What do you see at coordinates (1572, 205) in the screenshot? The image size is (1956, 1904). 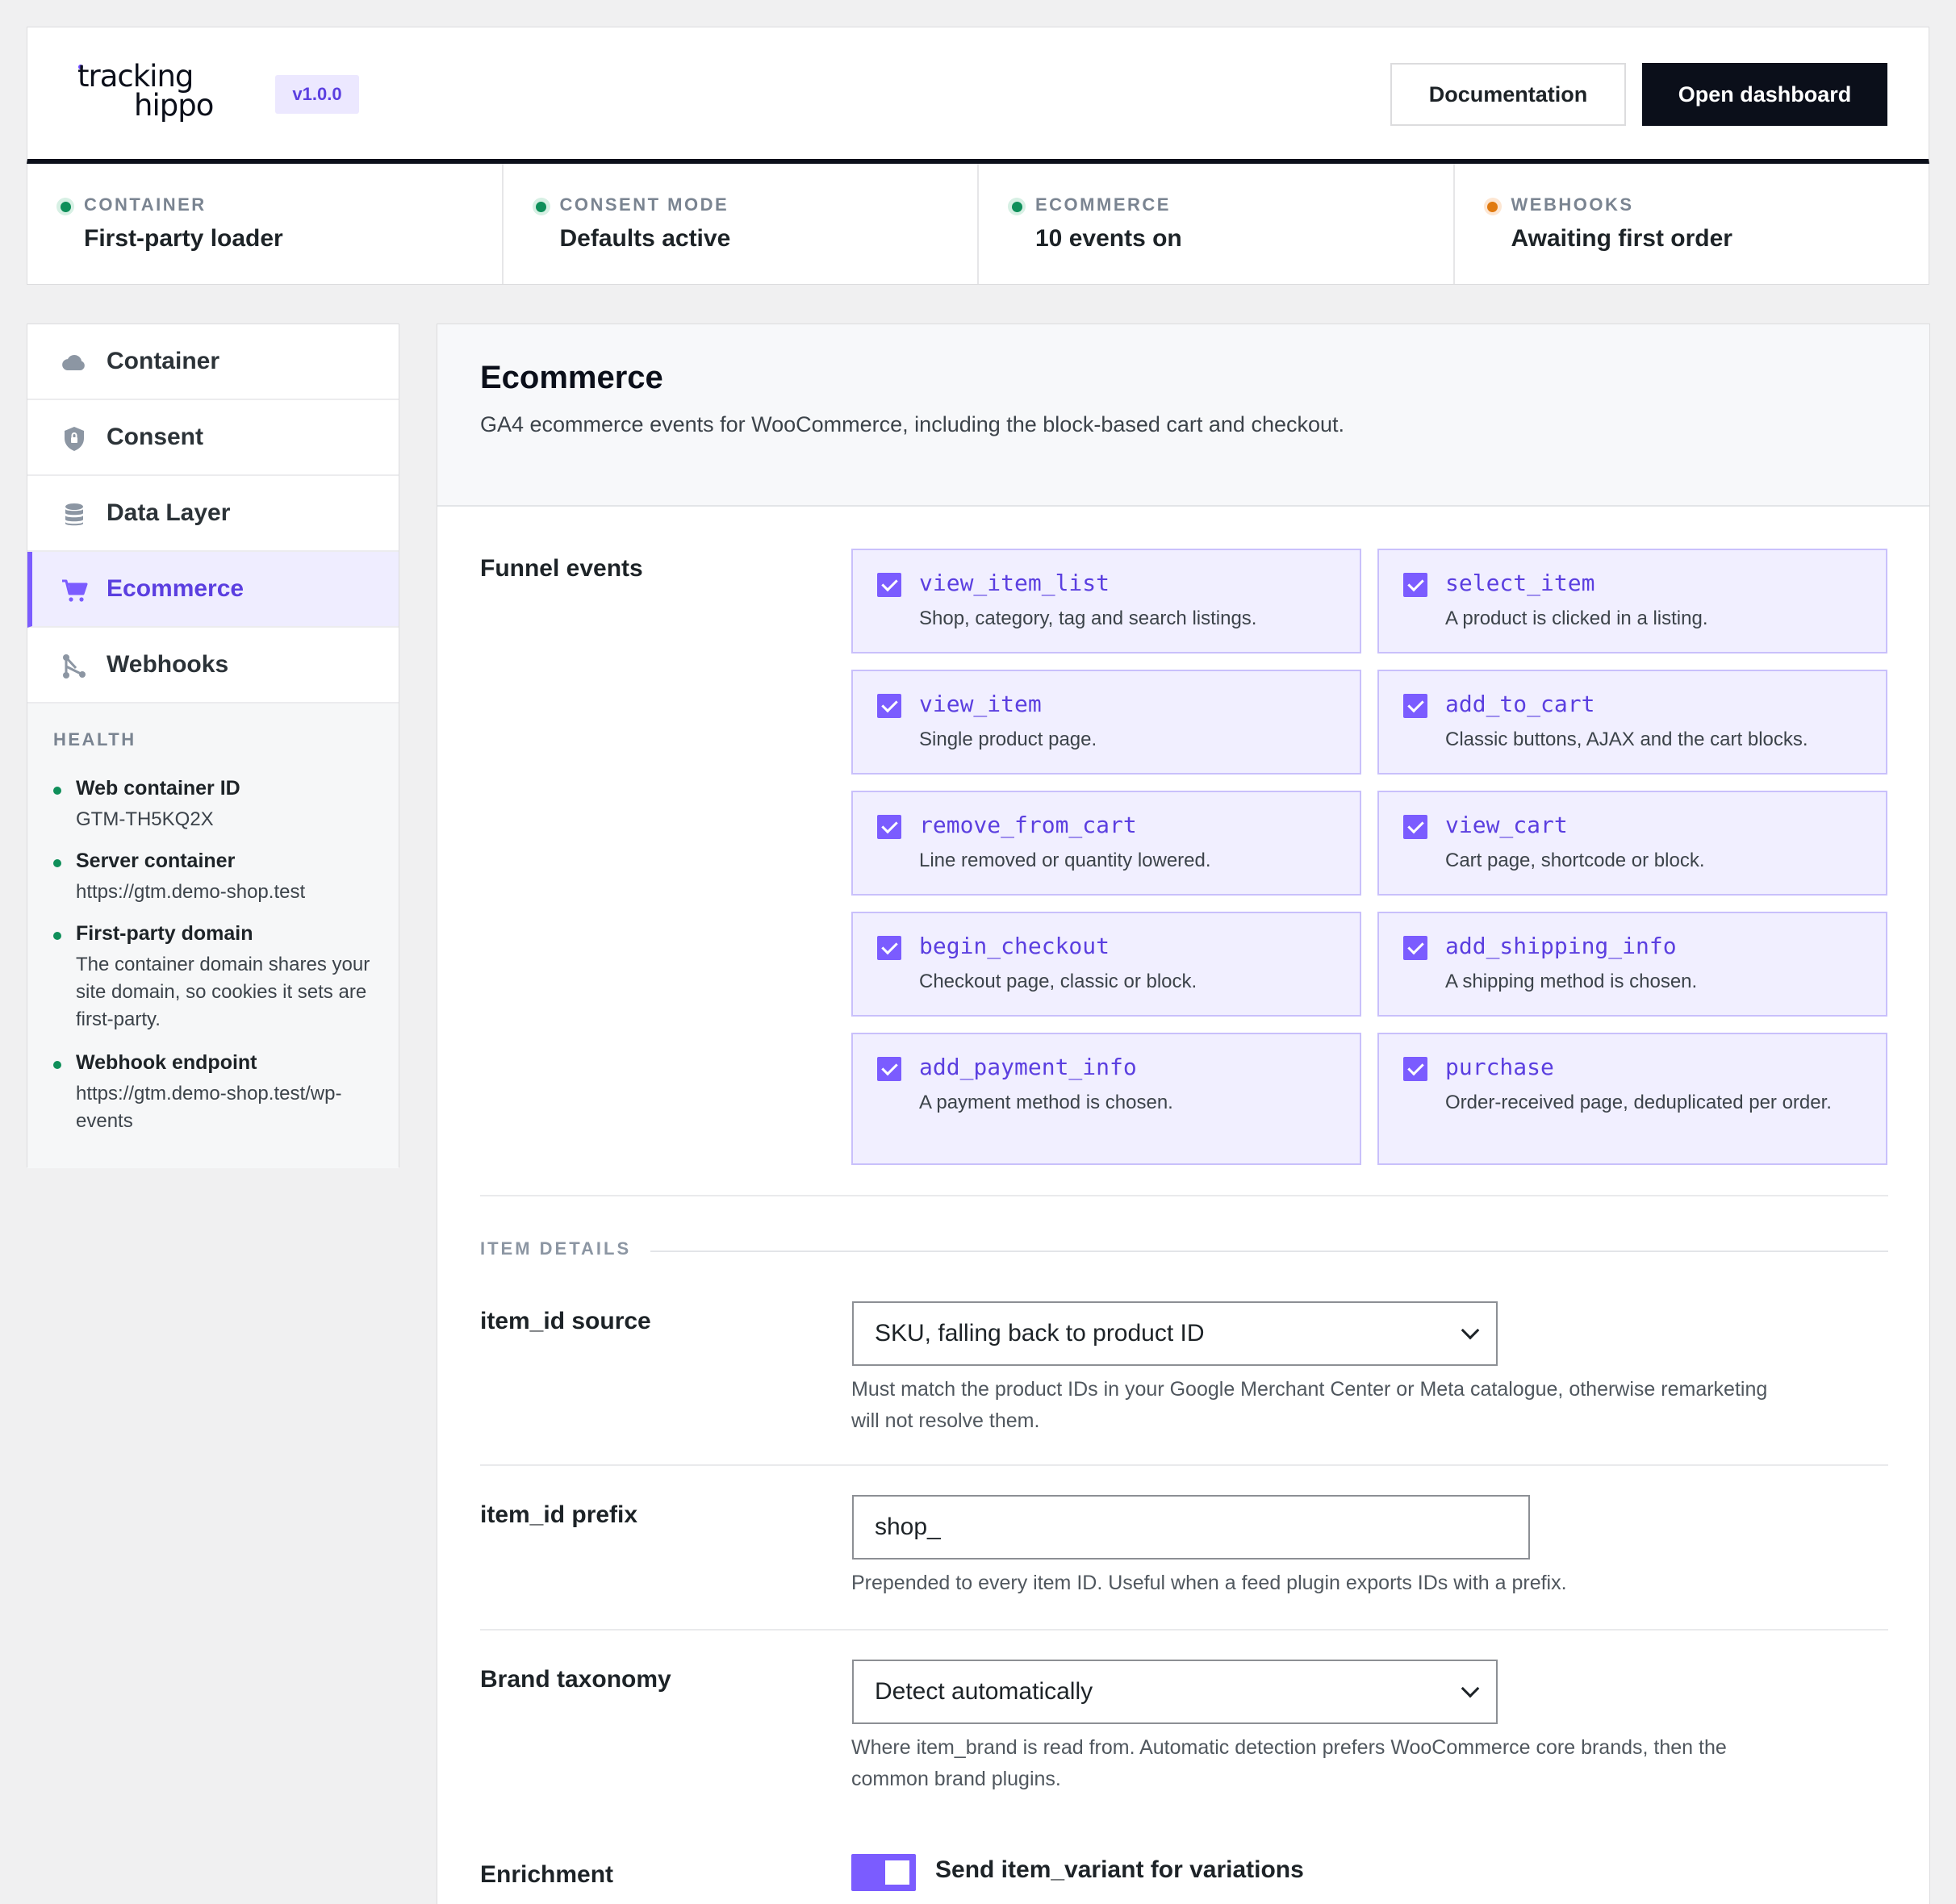 I see `status-label: WEBHOOKS` at bounding box center [1572, 205].